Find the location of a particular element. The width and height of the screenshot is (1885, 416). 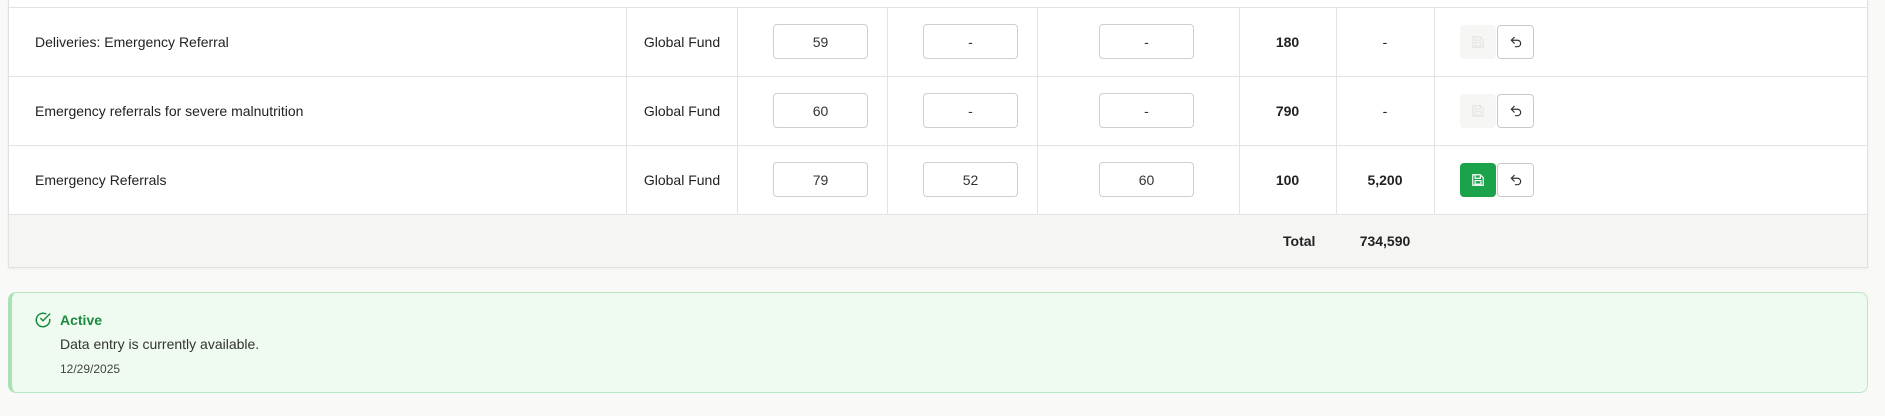

status-date: 12/29/2025 is located at coordinates (90, 369).